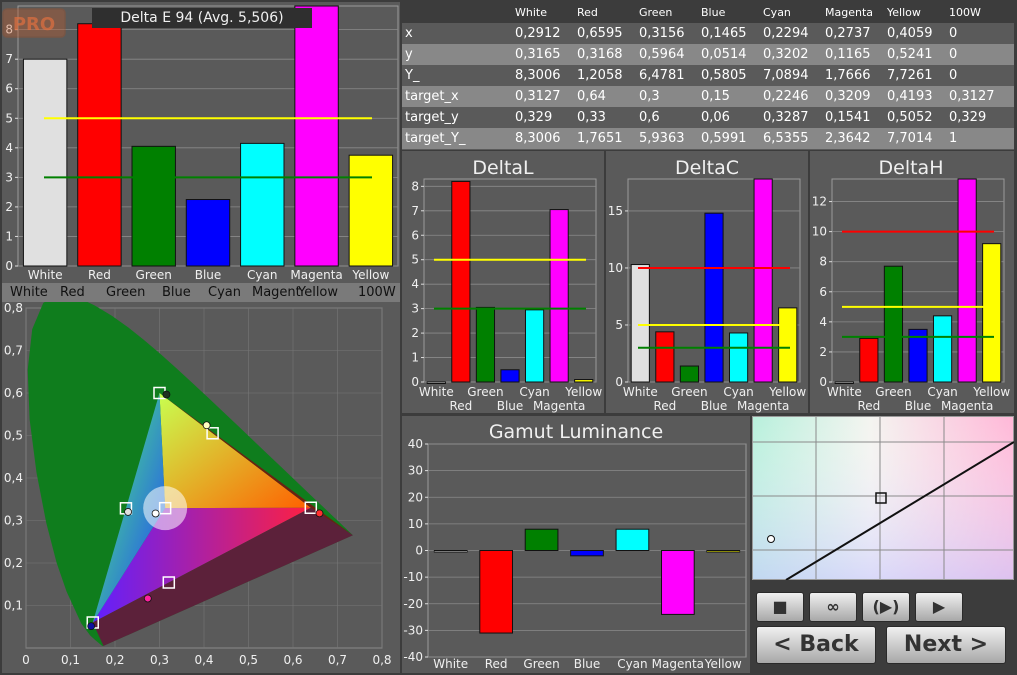 The width and height of the screenshot is (1017, 675). What do you see at coordinates (910, 75) in the screenshot?
I see `table-cell: 7,7261` at bounding box center [910, 75].